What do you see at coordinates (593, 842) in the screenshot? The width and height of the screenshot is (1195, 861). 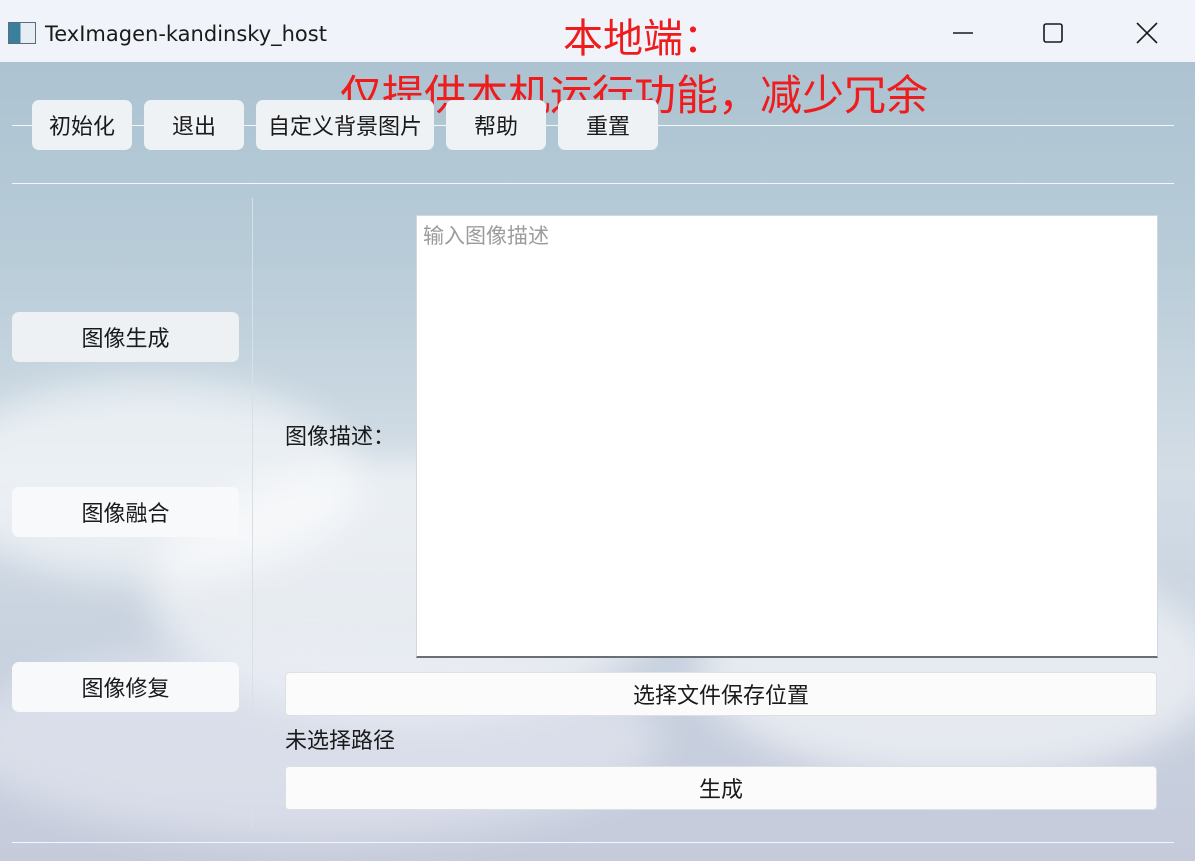 I see `footer-divider` at bounding box center [593, 842].